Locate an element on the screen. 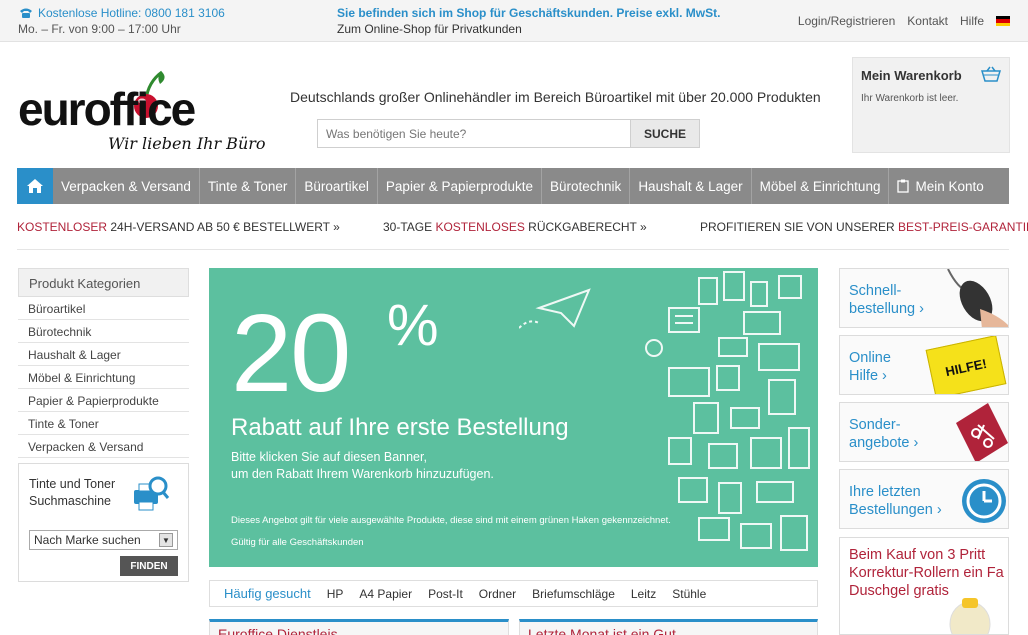 The image size is (1028, 635). category-title: Produkt Kategorien is located at coordinates (103, 282).